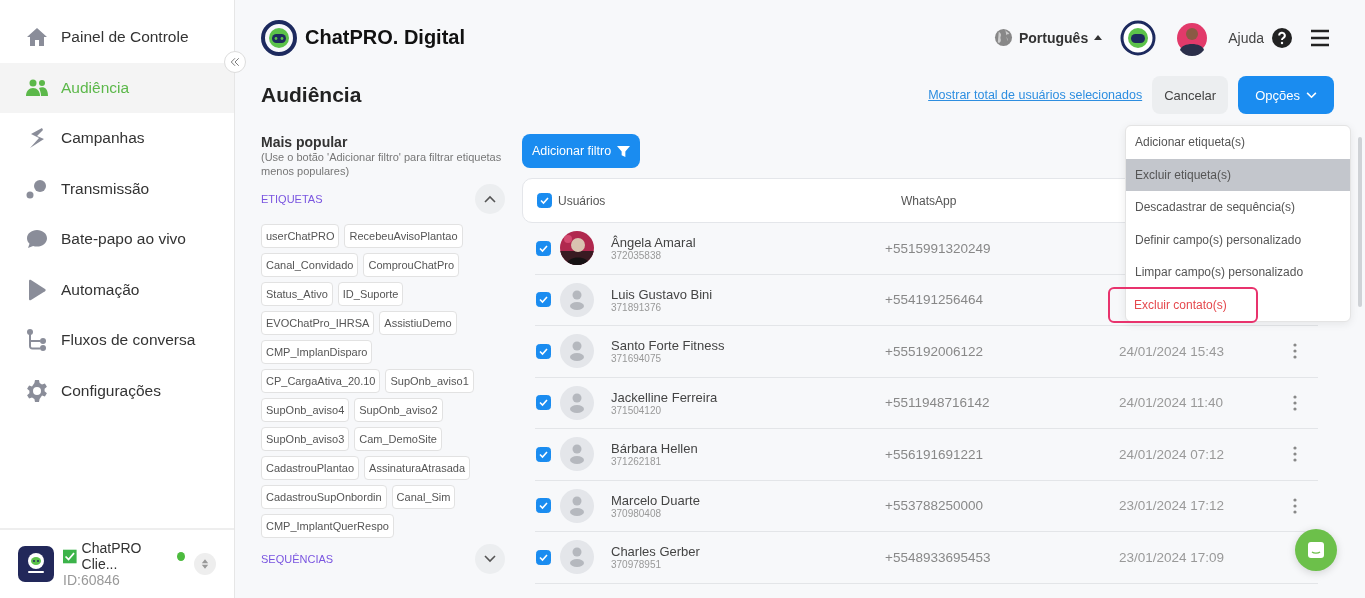 The height and width of the screenshot is (598, 1365). What do you see at coordinates (582, 200) in the screenshot?
I see `column-header: Usuários` at bounding box center [582, 200].